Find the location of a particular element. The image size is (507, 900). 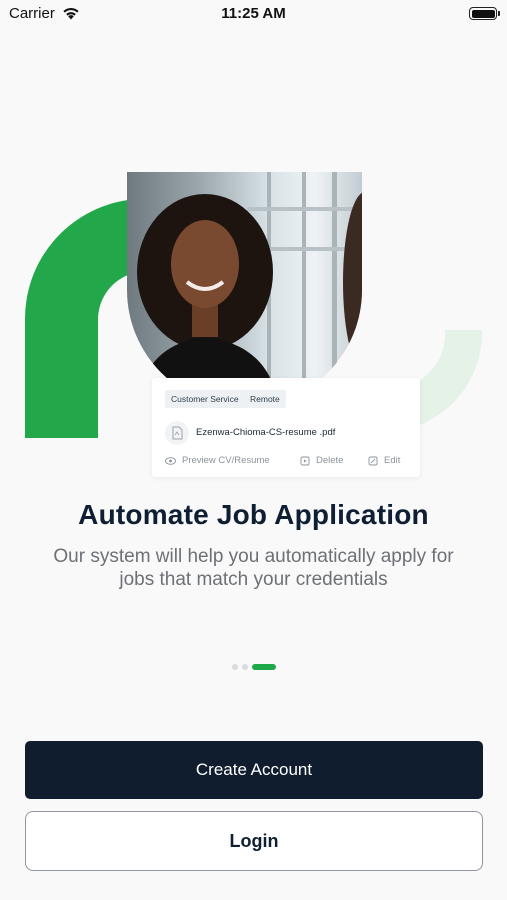

tag-customer-service: Customer Service is located at coordinates (205, 399).